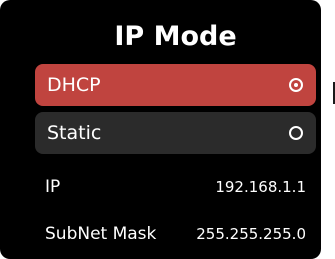 Image resolution: width=335 pixels, height=259 pixels. What do you see at coordinates (74, 85) in the screenshot?
I see `option-dhcp-label: DHCP` at bounding box center [74, 85].